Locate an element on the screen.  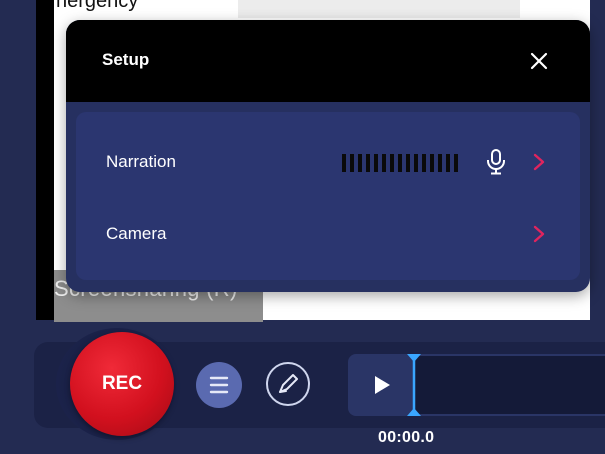
play-icon is located at coordinates (382, 385).